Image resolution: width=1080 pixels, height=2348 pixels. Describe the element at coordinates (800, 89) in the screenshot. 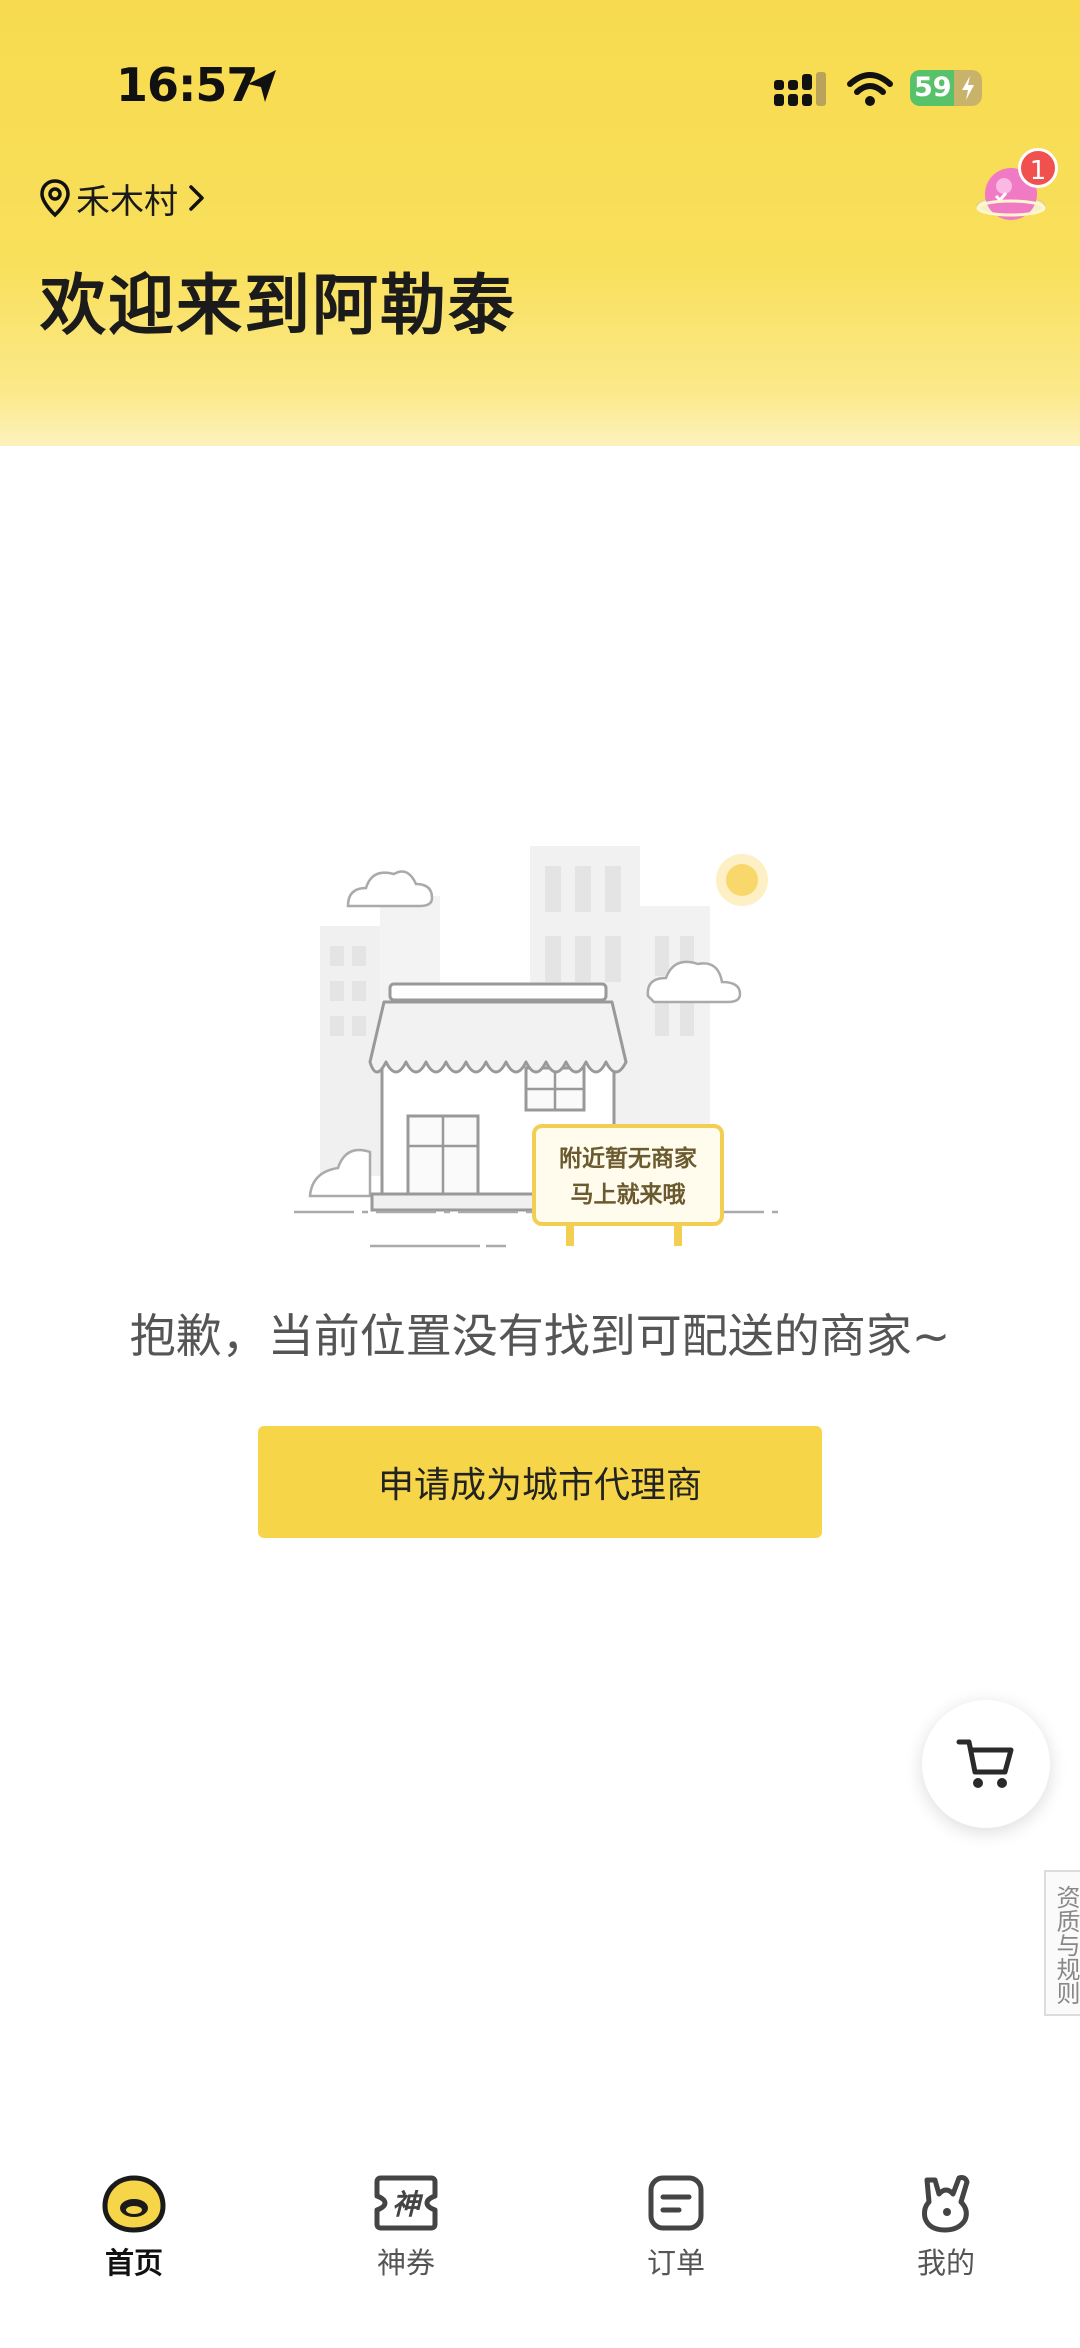

I see `cellular-signal-icon` at that location.